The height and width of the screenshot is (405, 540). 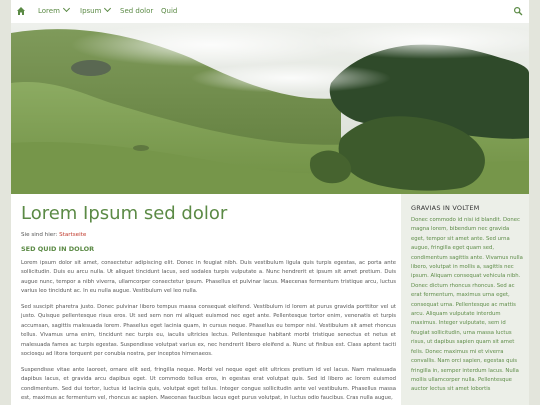 I want to click on page-title: Lorem Ipsum sed dolor, so click(x=124, y=213).